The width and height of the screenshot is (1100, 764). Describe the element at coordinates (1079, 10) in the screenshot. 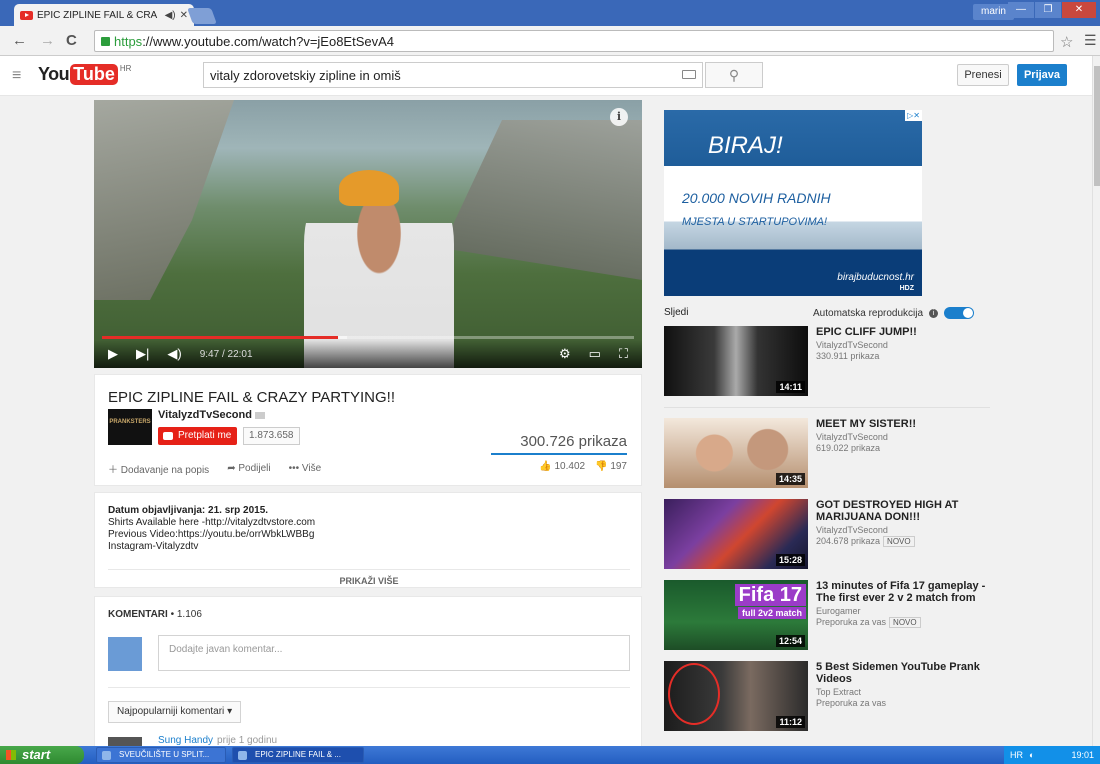

I see `close-window-button: ✕` at that location.